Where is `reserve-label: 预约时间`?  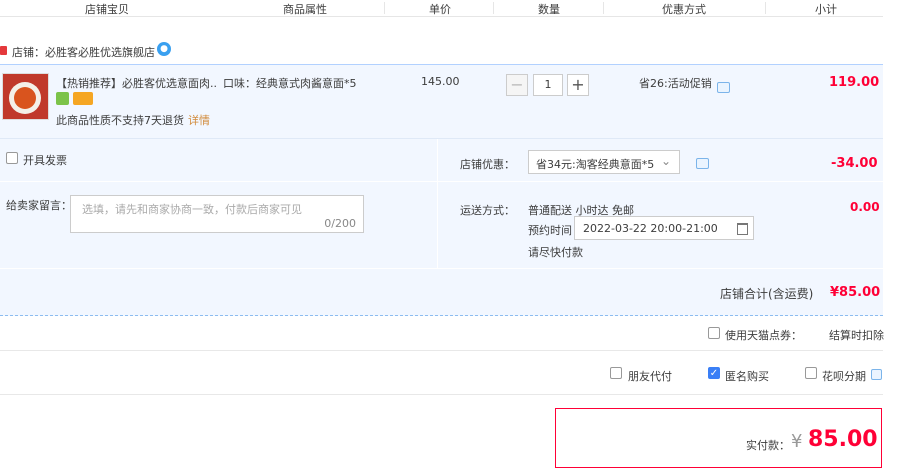
reserve-label: 预约时间 is located at coordinates (550, 230).